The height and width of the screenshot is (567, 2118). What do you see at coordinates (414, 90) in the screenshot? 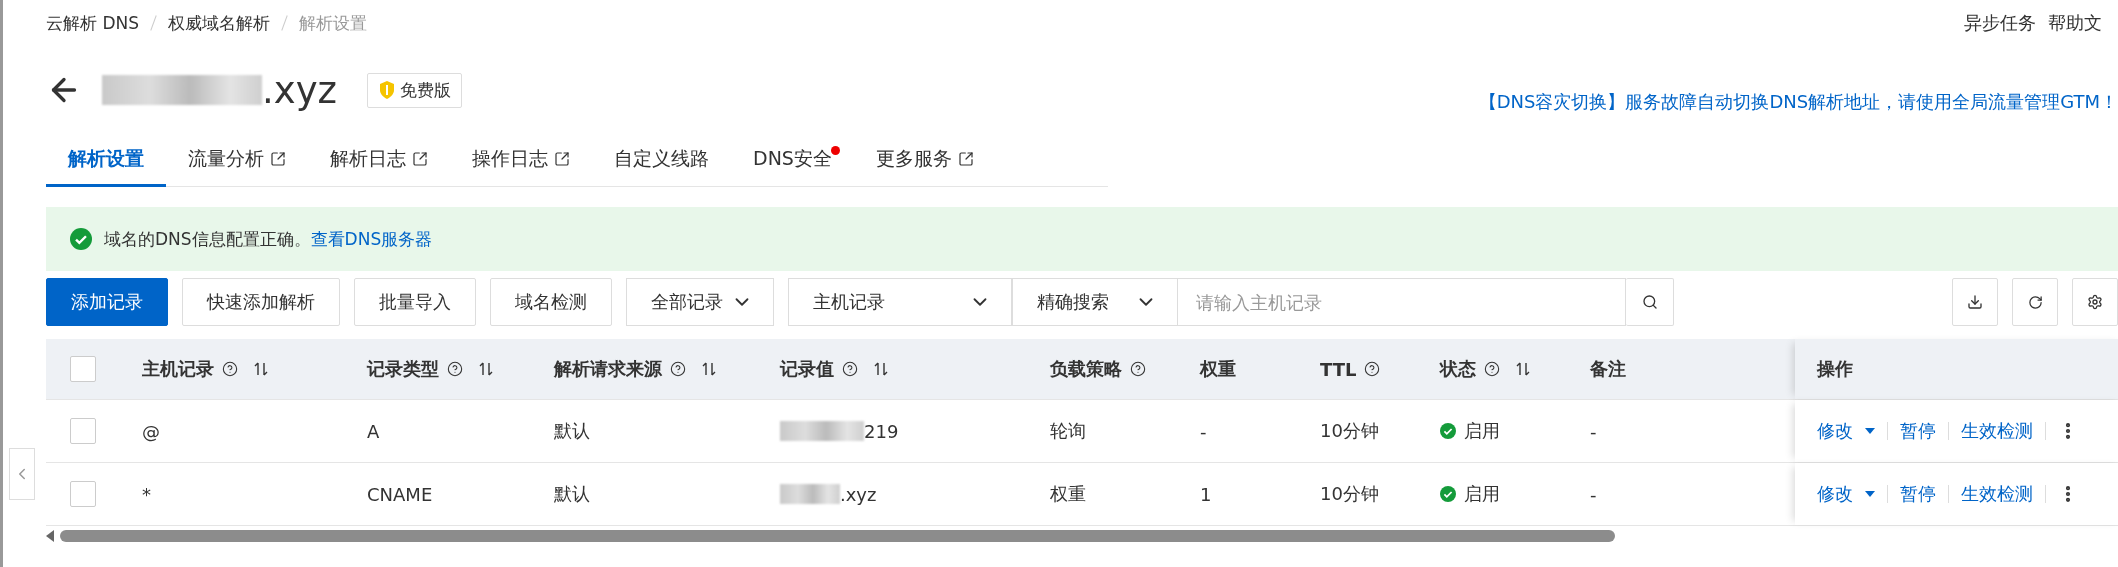
I see `plan-badge: 免费版` at bounding box center [414, 90].